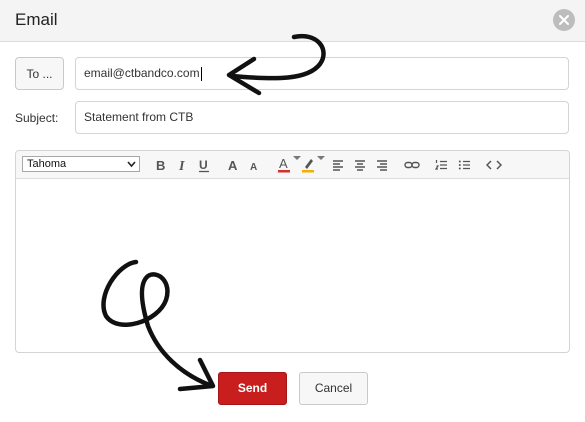 The height and width of the screenshot is (422, 585). I want to click on svg-text: U, so click(203, 165).